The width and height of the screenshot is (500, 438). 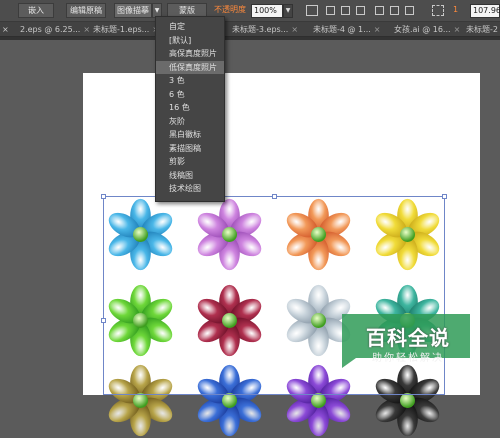 I want to click on tab-document-2: 未标题-1.eps...×, so click(x=128, y=30).